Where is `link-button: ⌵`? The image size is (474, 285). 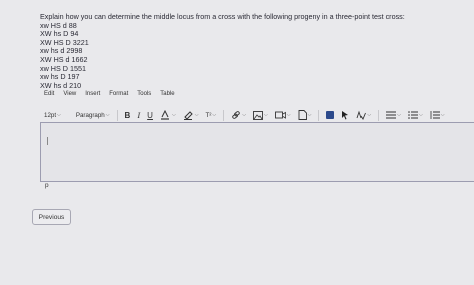
link-button: ⌵ is located at coordinates (238, 115).